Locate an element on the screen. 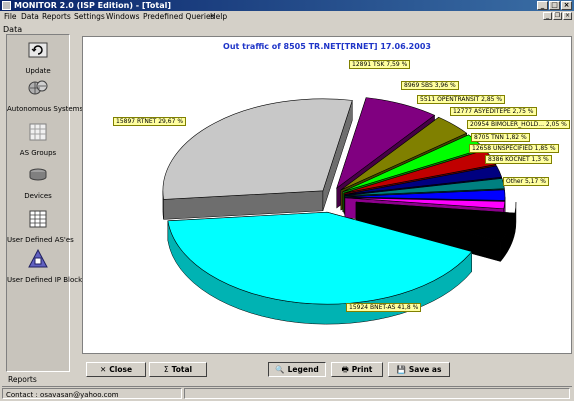  sidebar-item-label: User Defined IP Blocks is located at coordinates (46, 280).